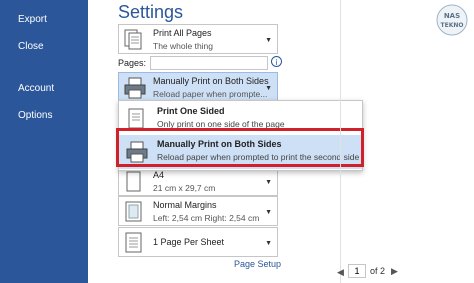 The image size is (474, 283). I want to click on sidebar-item-options: Options, so click(35, 115).